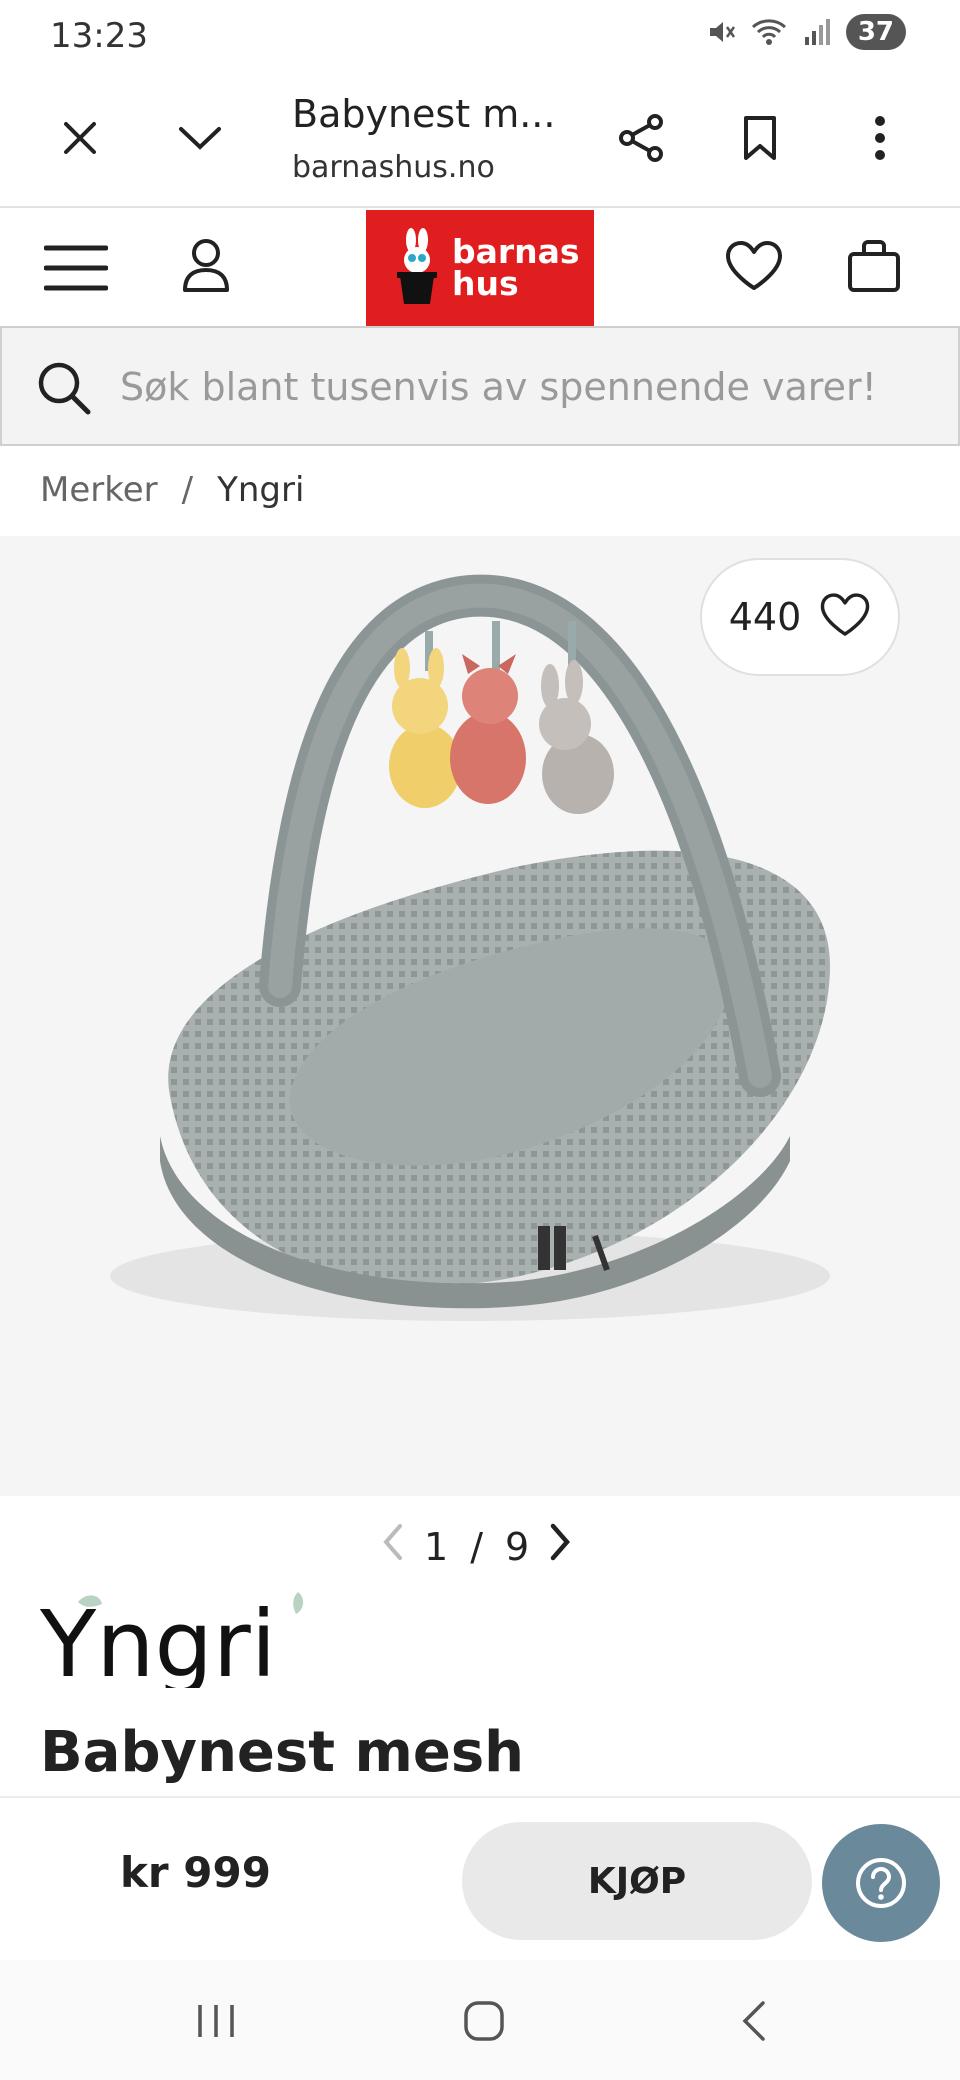  I want to click on product-price: kr 999, so click(195, 1872).